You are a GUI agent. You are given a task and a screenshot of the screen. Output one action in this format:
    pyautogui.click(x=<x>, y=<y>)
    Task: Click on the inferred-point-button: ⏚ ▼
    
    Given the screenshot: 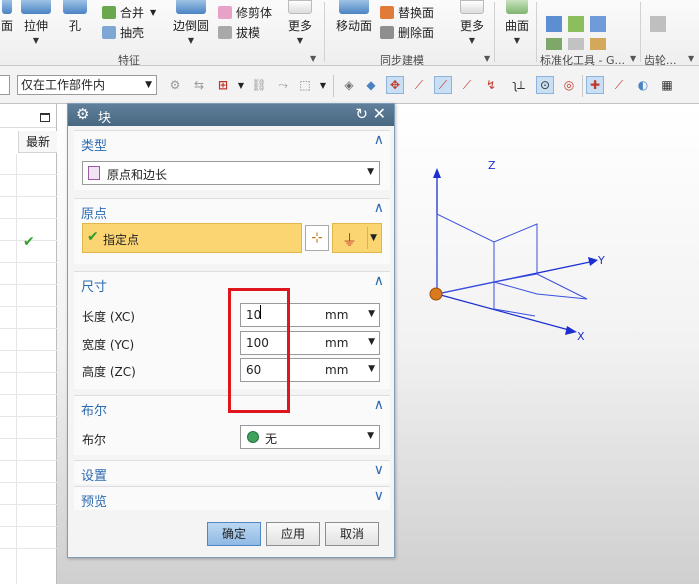 What is the action you would take?
    pyautogui.click(x=357, y=238)
    